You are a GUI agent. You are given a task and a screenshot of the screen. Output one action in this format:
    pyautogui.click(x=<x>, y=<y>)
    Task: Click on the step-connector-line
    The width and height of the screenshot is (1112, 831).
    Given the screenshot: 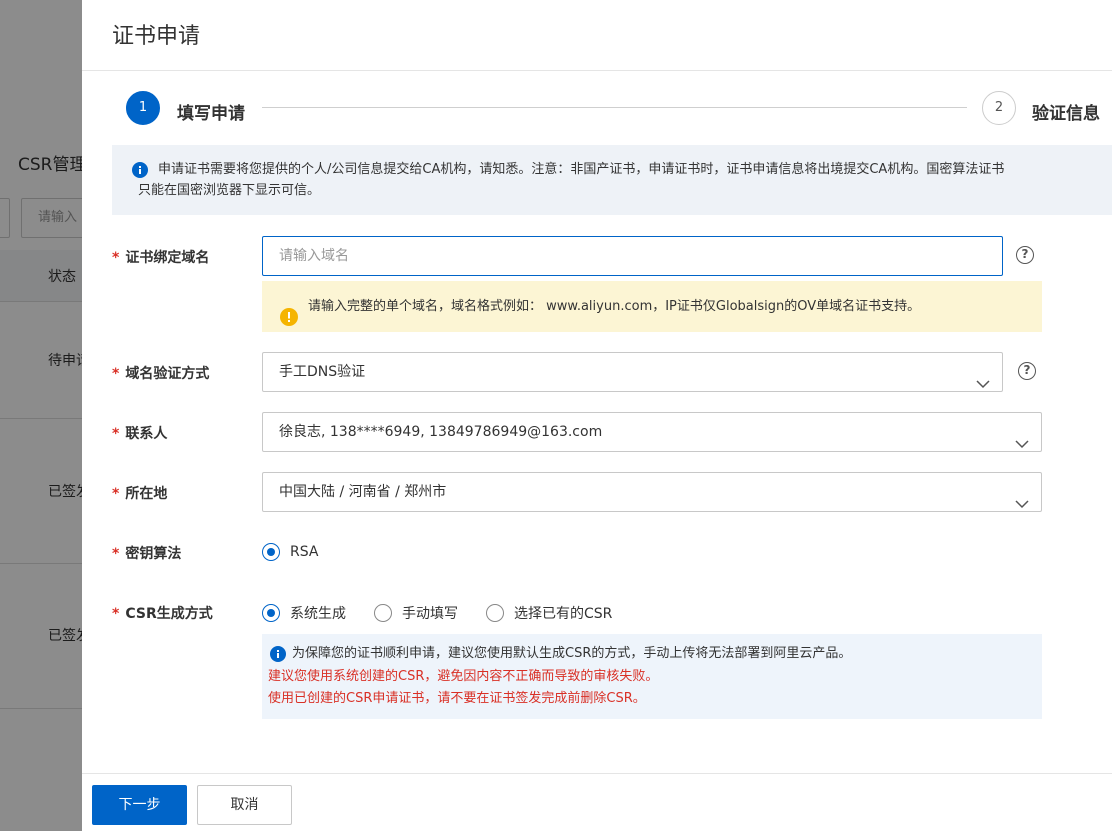 What is the action you would take?
    pyautogui.click(x=614, y=107)
    